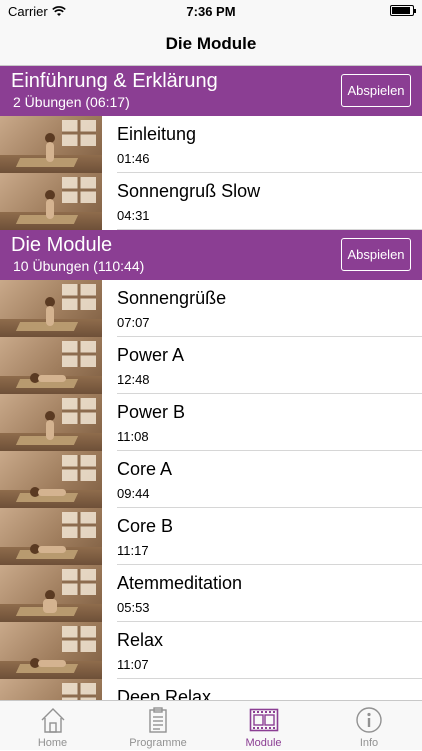 The image size is (422, 751). I want to click on battery-icon, so click(403, 10).